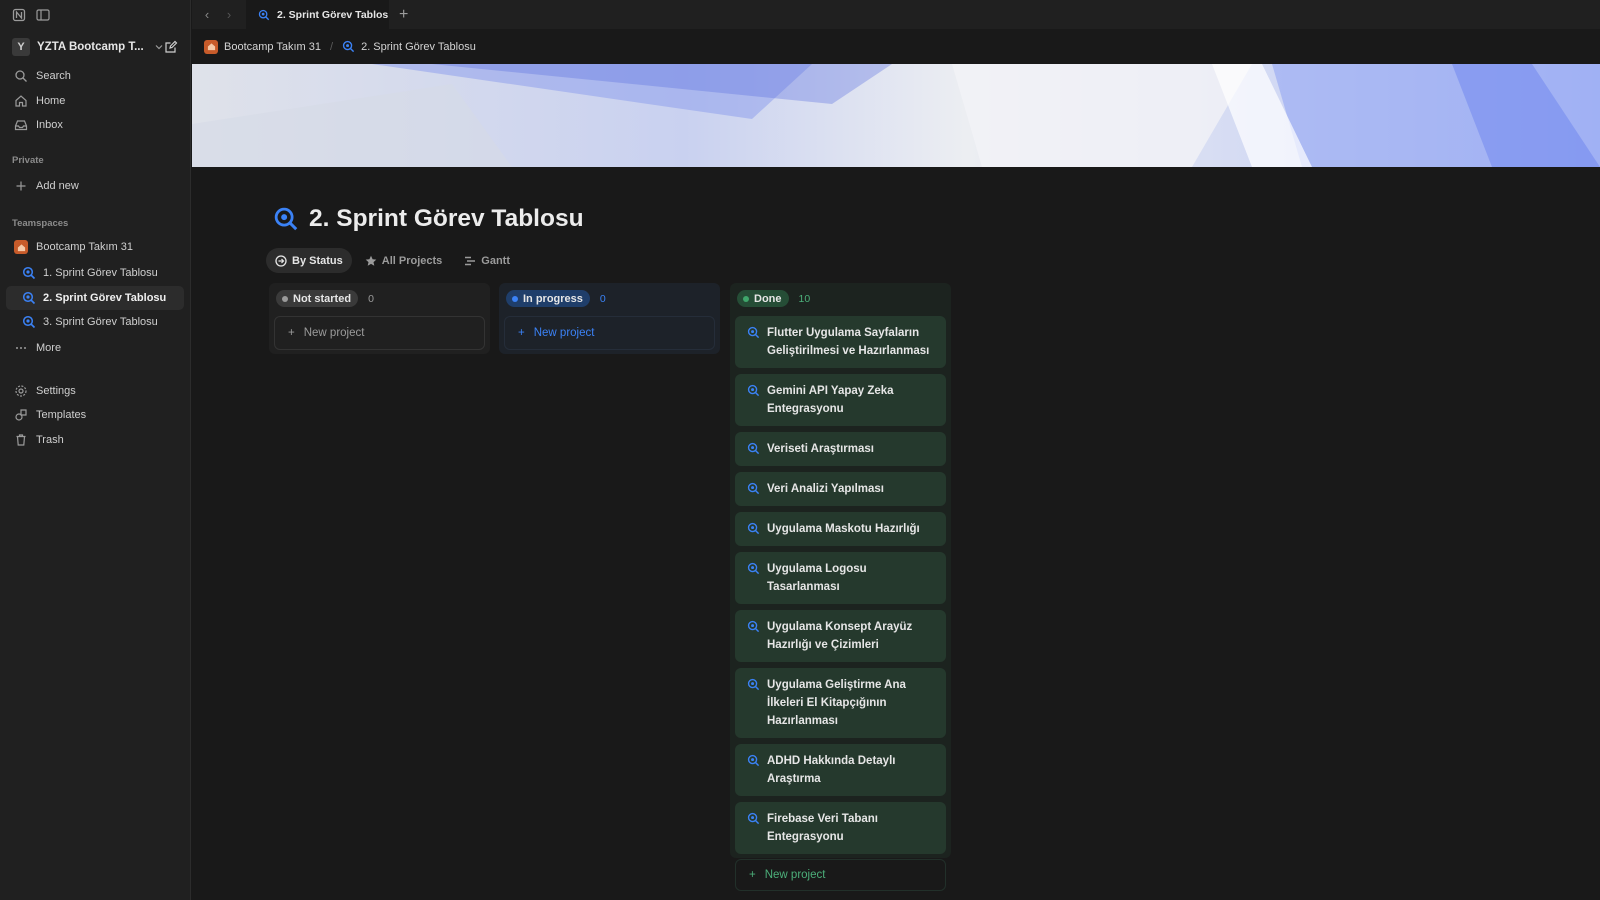 The image size is (1600, 900). Describe the element at coordinates (840, 449) in the screenshot. I see `project-card: Veriseti Araştırması` at that location.